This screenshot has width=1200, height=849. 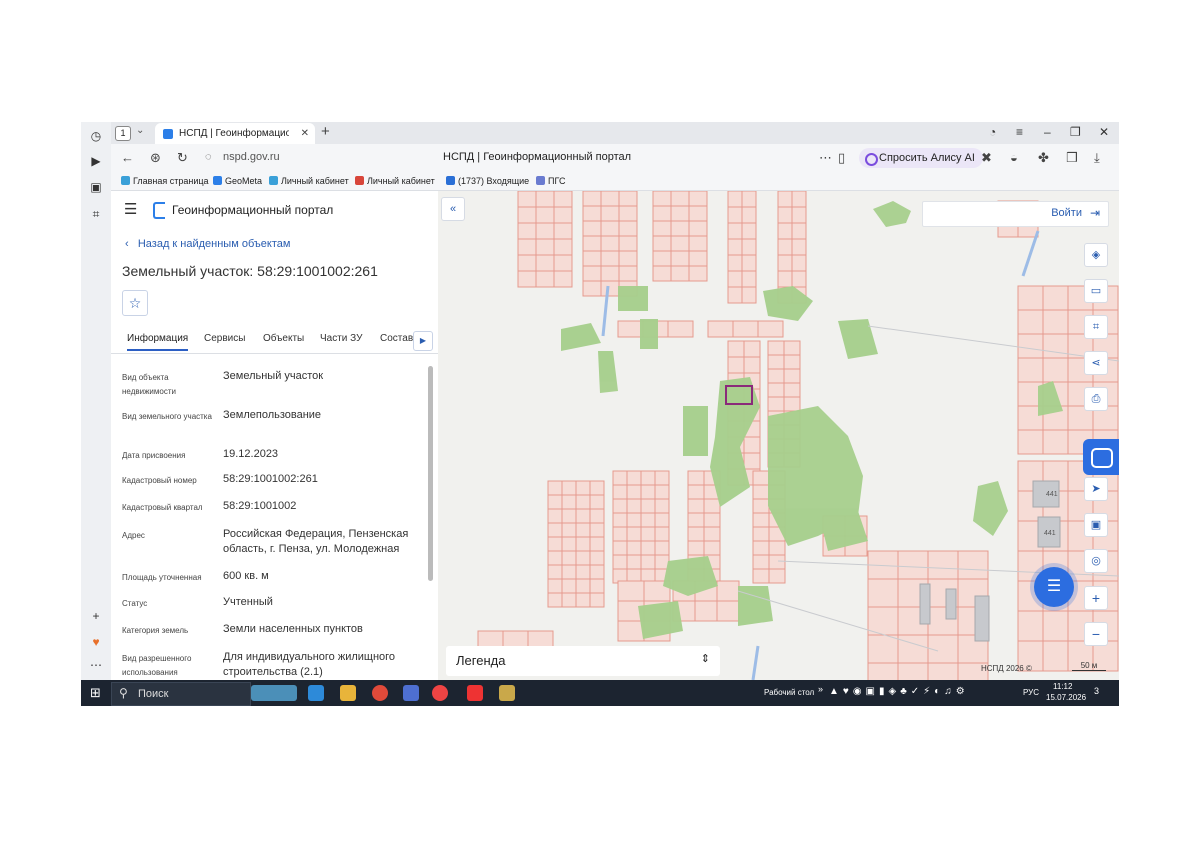 I want to click on url-field: nspd.gov.ru, so click(x=251, y=157).